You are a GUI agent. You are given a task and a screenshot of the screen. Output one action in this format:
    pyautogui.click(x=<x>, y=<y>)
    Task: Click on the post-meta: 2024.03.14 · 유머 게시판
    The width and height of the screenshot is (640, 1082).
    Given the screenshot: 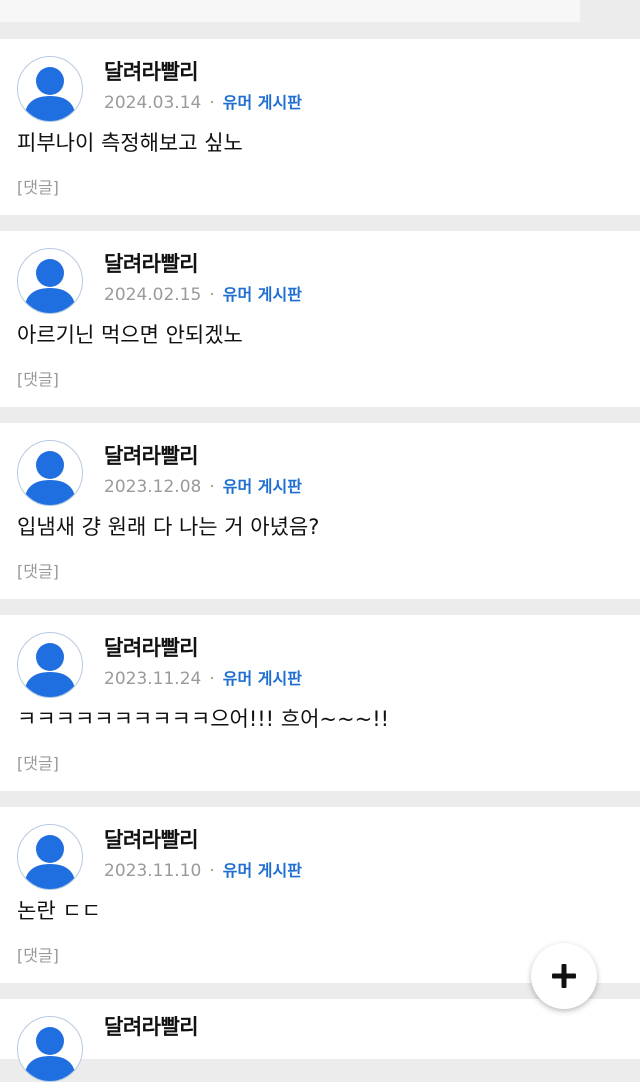 What is the action you would take?
    pyautogui.click(x=203, y=101)
    